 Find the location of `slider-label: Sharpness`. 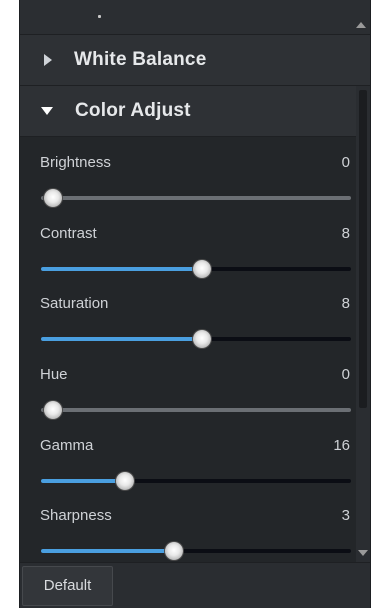

slider-label: Sharpness is located at coordinates (76, 515).